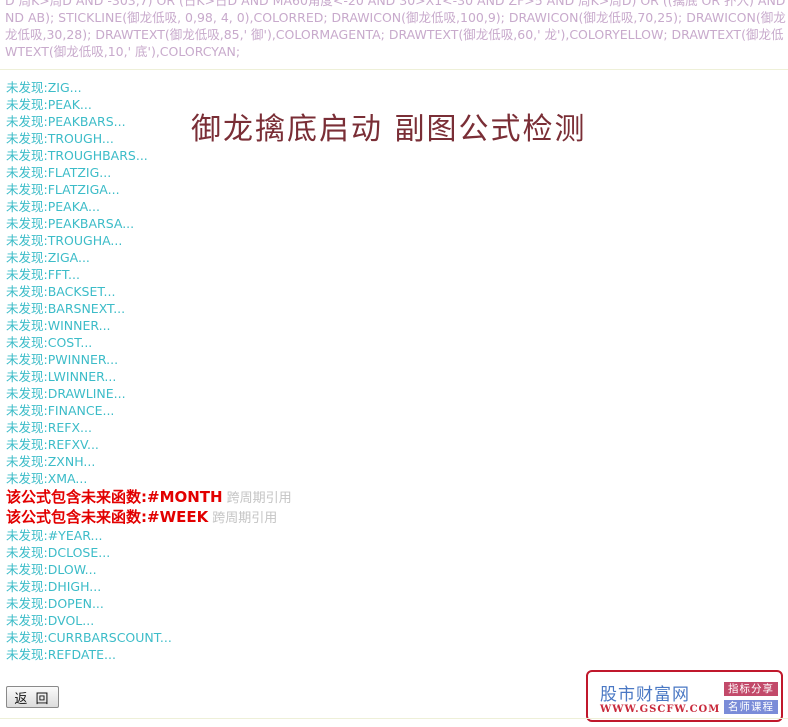  Describe the element at coordinates (107, 517) in the screenshot. I see `warning-text: 该公式包含未来函数:#WEEK` at that location.